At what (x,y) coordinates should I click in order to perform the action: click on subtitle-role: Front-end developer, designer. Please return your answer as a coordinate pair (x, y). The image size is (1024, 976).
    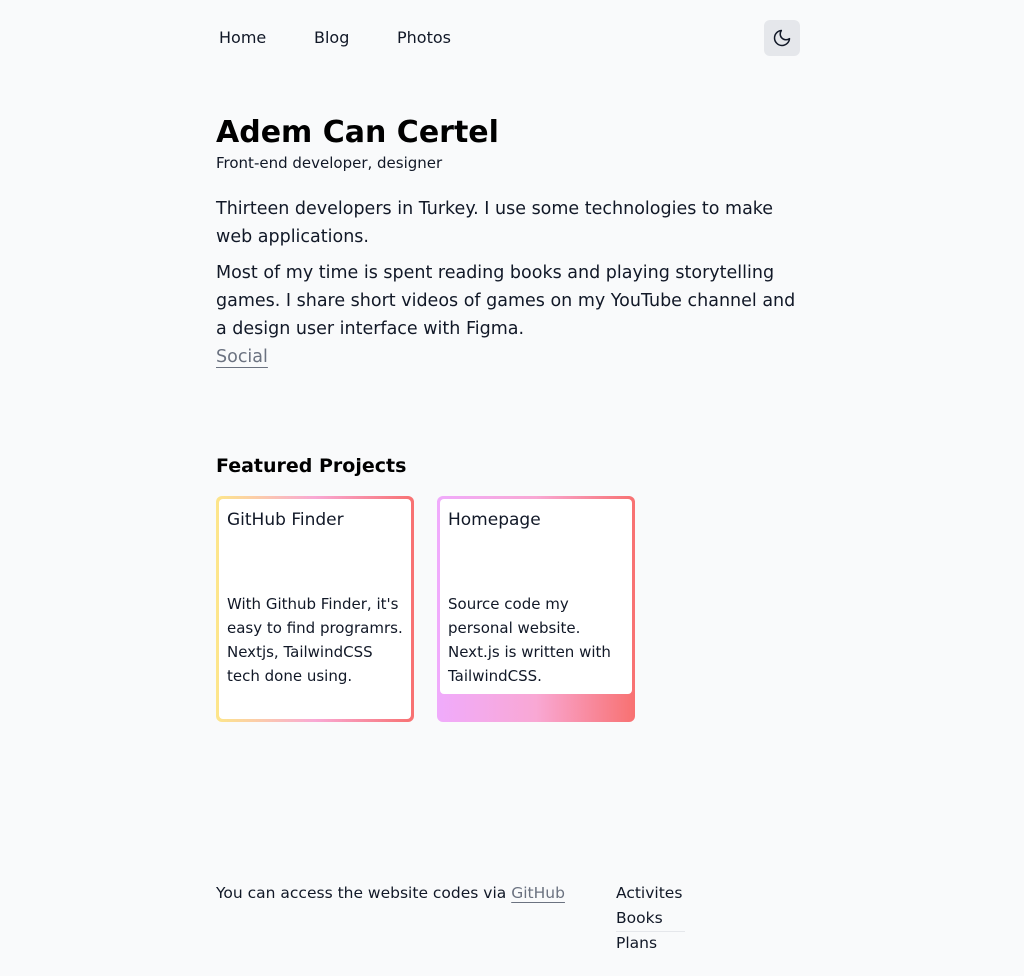
    Looking at the image, I should click on (329, 163).